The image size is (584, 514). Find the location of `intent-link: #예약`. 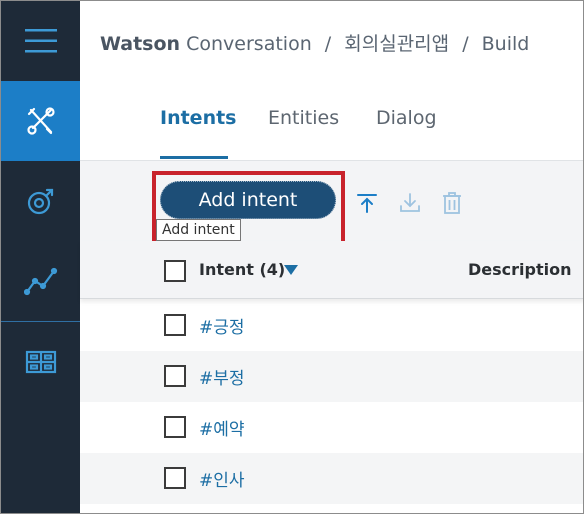

intent-link: #예약 is located at coordinates (222, 427).